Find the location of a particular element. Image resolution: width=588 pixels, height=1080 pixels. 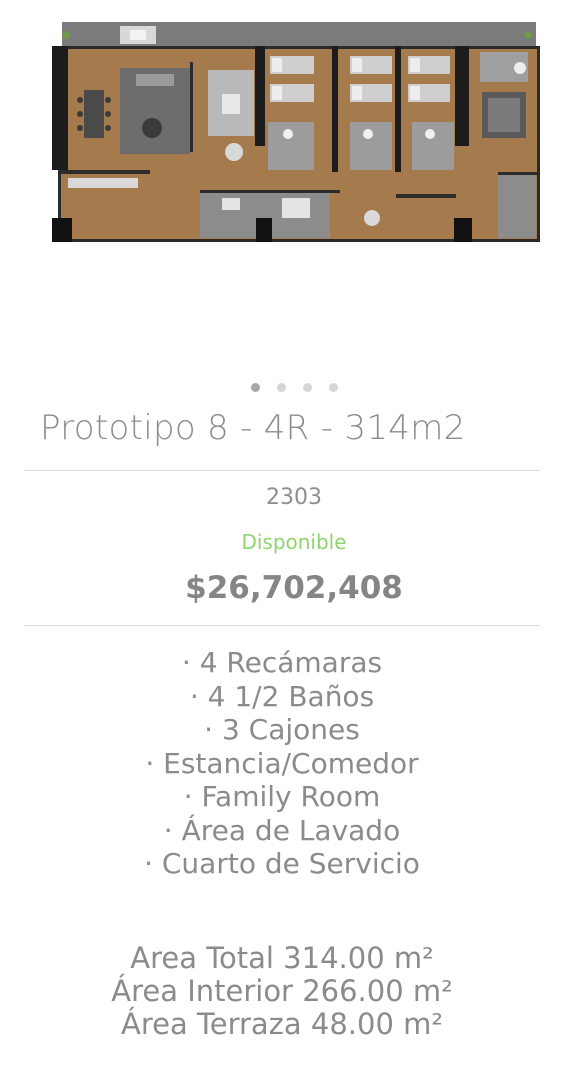

availability-status: Disponible is located at coordinates (294, 542).